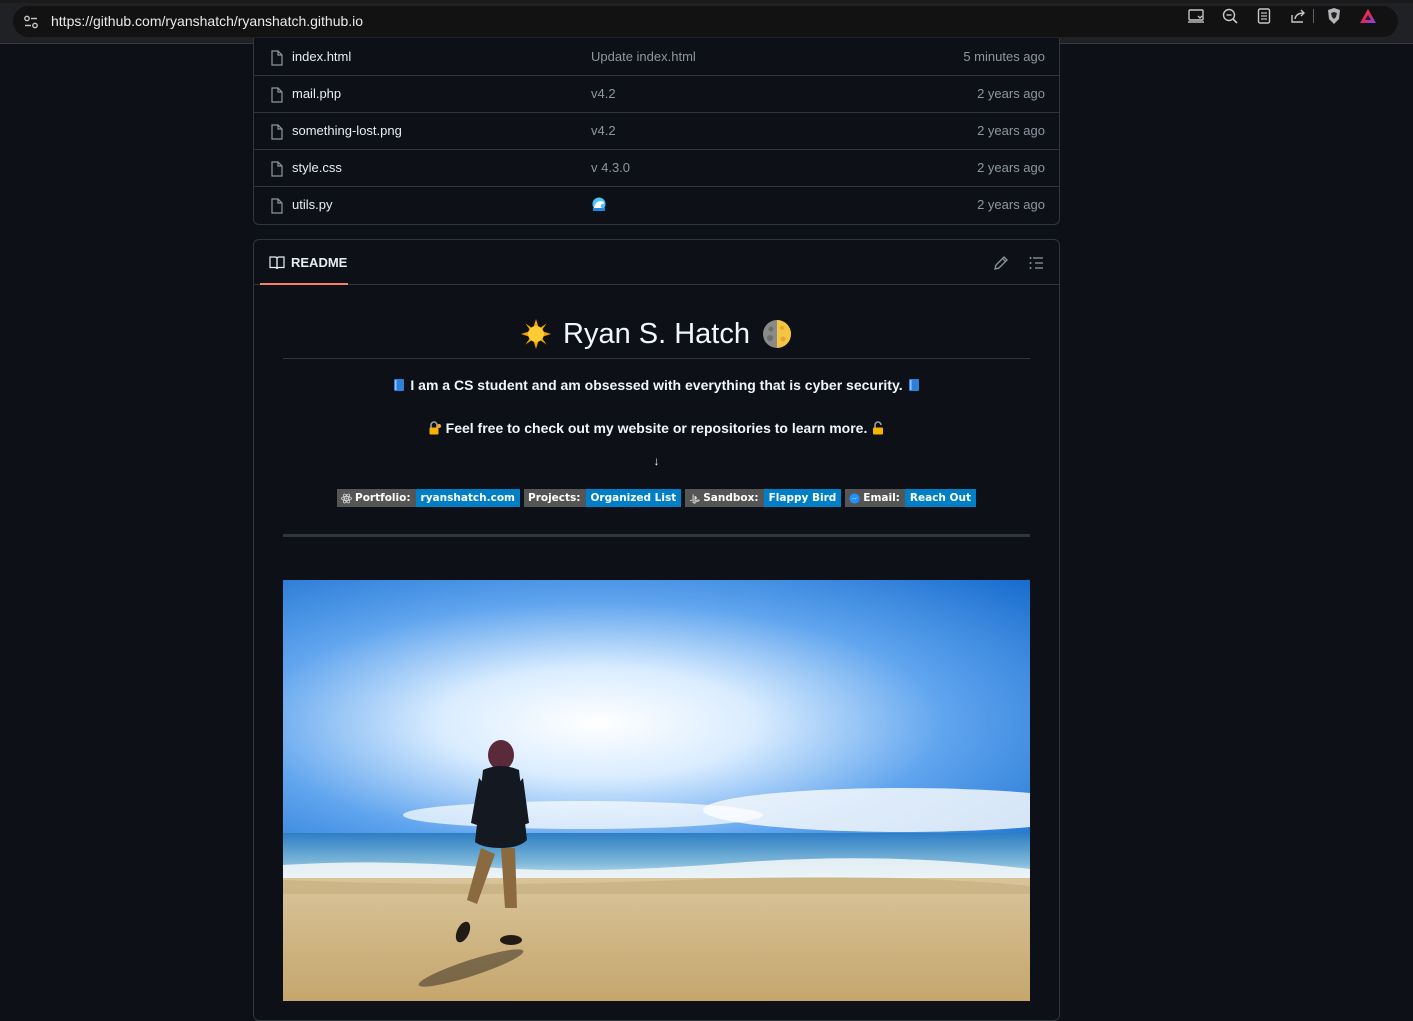 The width and height of the screenshot is (1413, 1021). I want to click on projects-badge-value: Organized List, so click(633, 498).